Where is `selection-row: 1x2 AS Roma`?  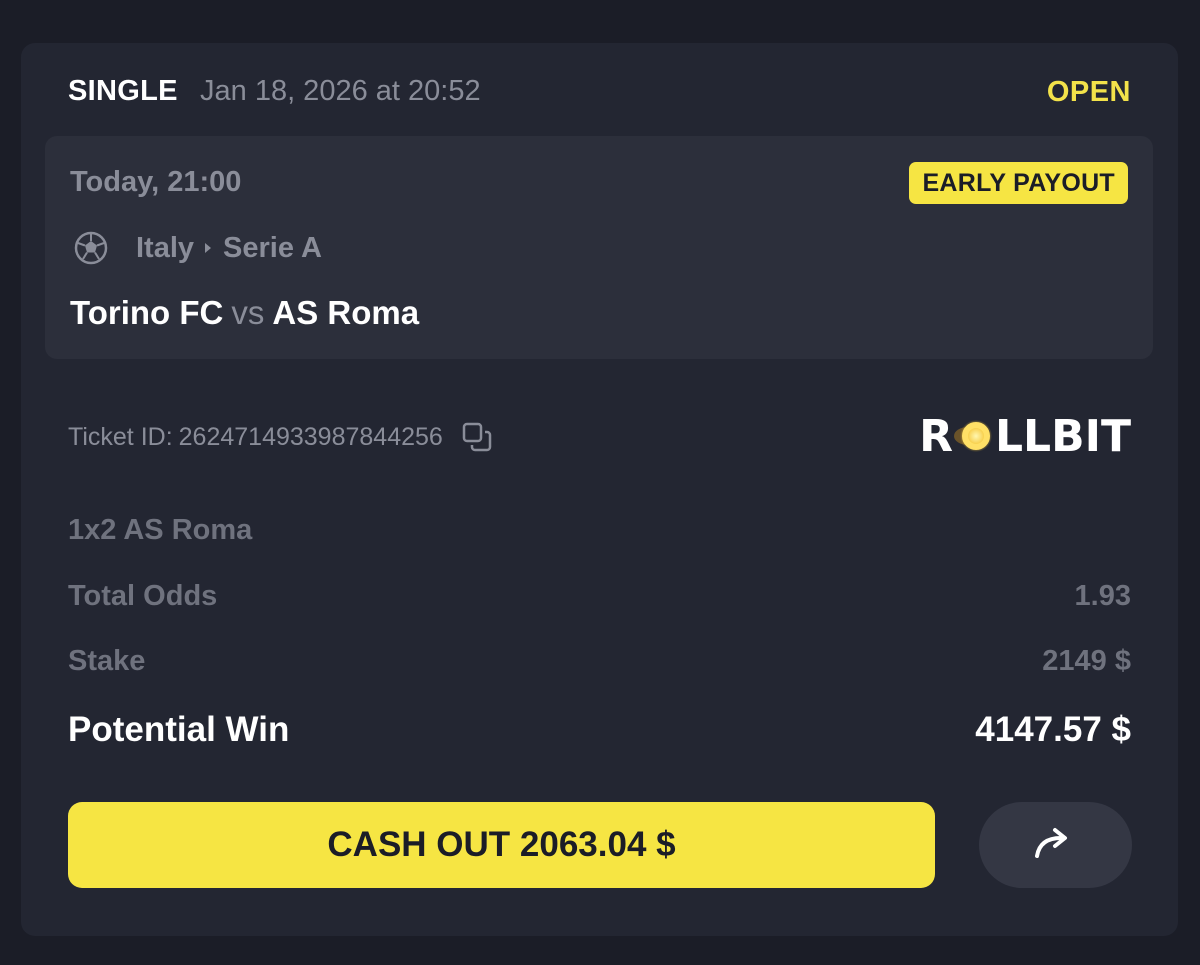
selection-row: 1x2 AS Roma is located at coordinates (599, 534).